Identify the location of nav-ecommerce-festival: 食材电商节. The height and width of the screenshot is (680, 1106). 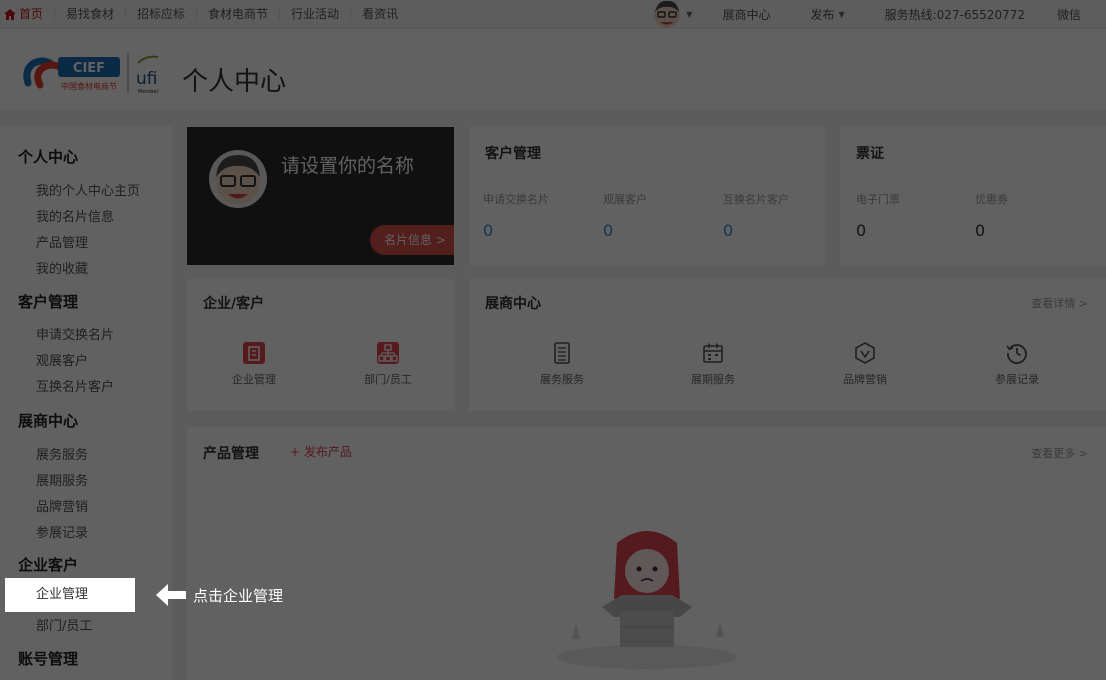
(239, 14).